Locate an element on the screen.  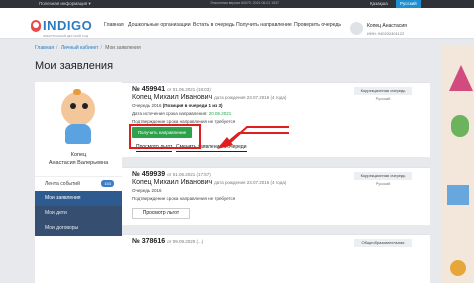
red-arrow-icon is located at coordinates (253, 137).